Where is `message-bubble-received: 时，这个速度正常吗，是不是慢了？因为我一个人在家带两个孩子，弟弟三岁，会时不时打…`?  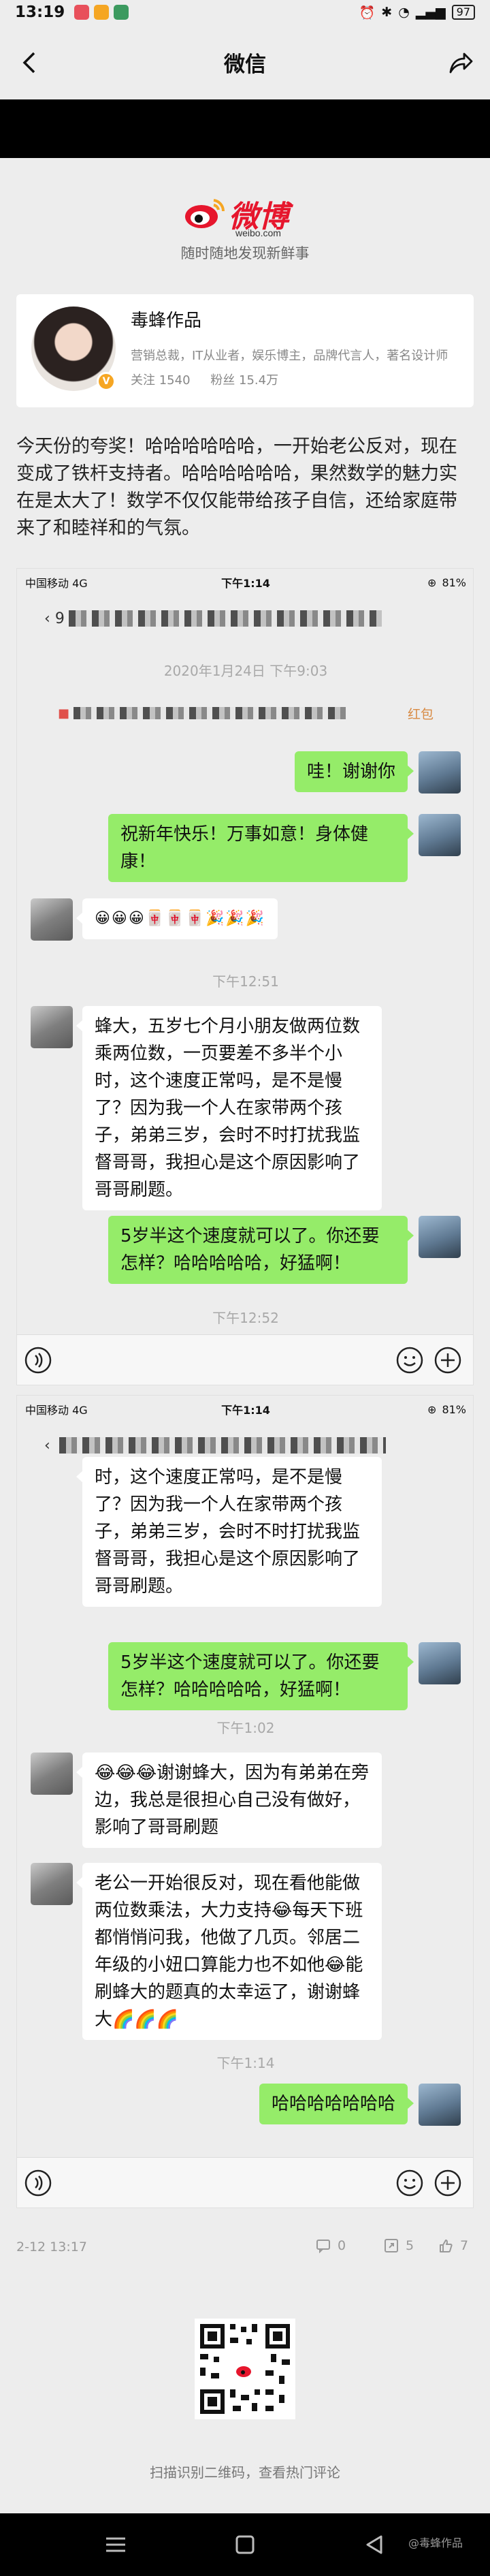
message-bubble-received: 时，这个速度正常吗，是不是慢了？因为我一个人在家带两个孩子，弟弟三岁，会时不时打… is located at coordinates (229, 1532).